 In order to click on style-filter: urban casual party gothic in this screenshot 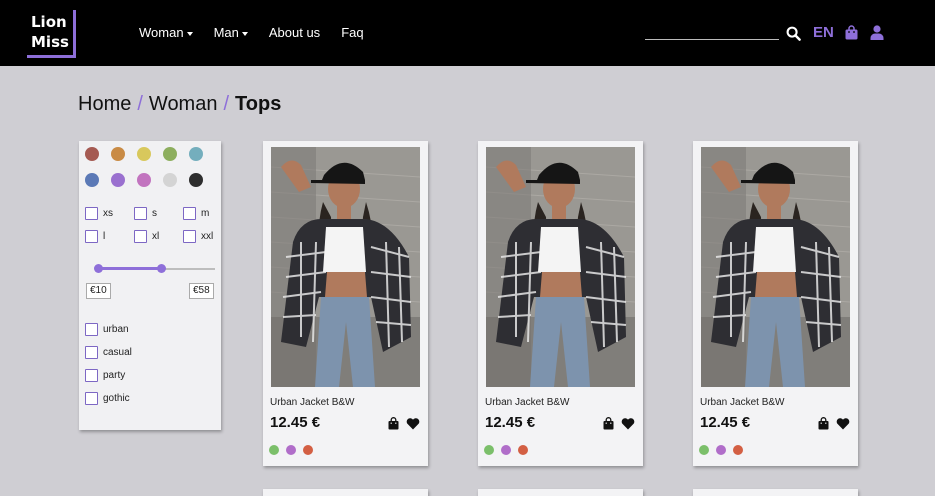, I will do `click(108, 364)`.